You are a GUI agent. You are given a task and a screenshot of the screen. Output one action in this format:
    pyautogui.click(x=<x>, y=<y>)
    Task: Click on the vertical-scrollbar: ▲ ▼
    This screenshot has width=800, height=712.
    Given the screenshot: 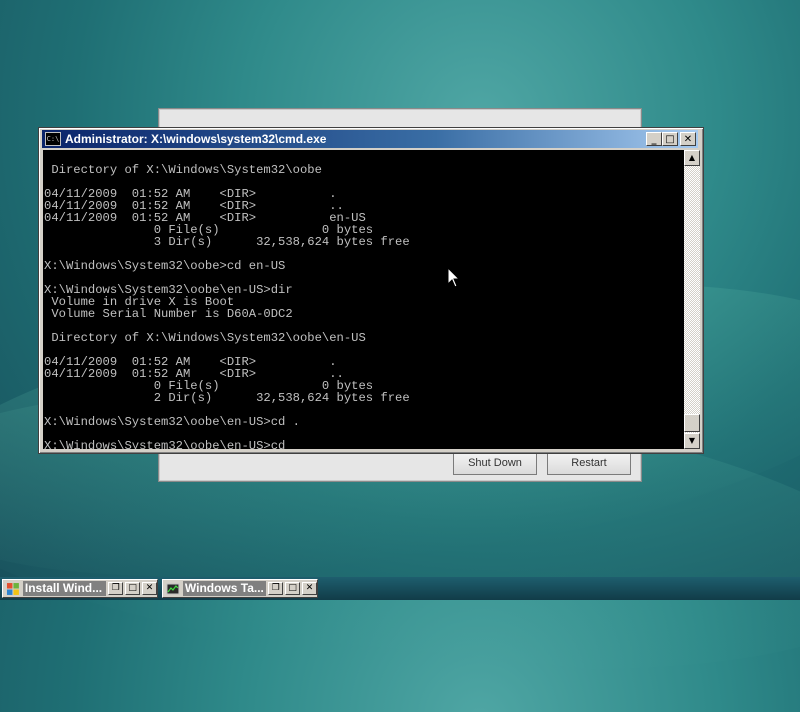 What is the action you would take?
    pyautogui.click(x=692, y=299)
    